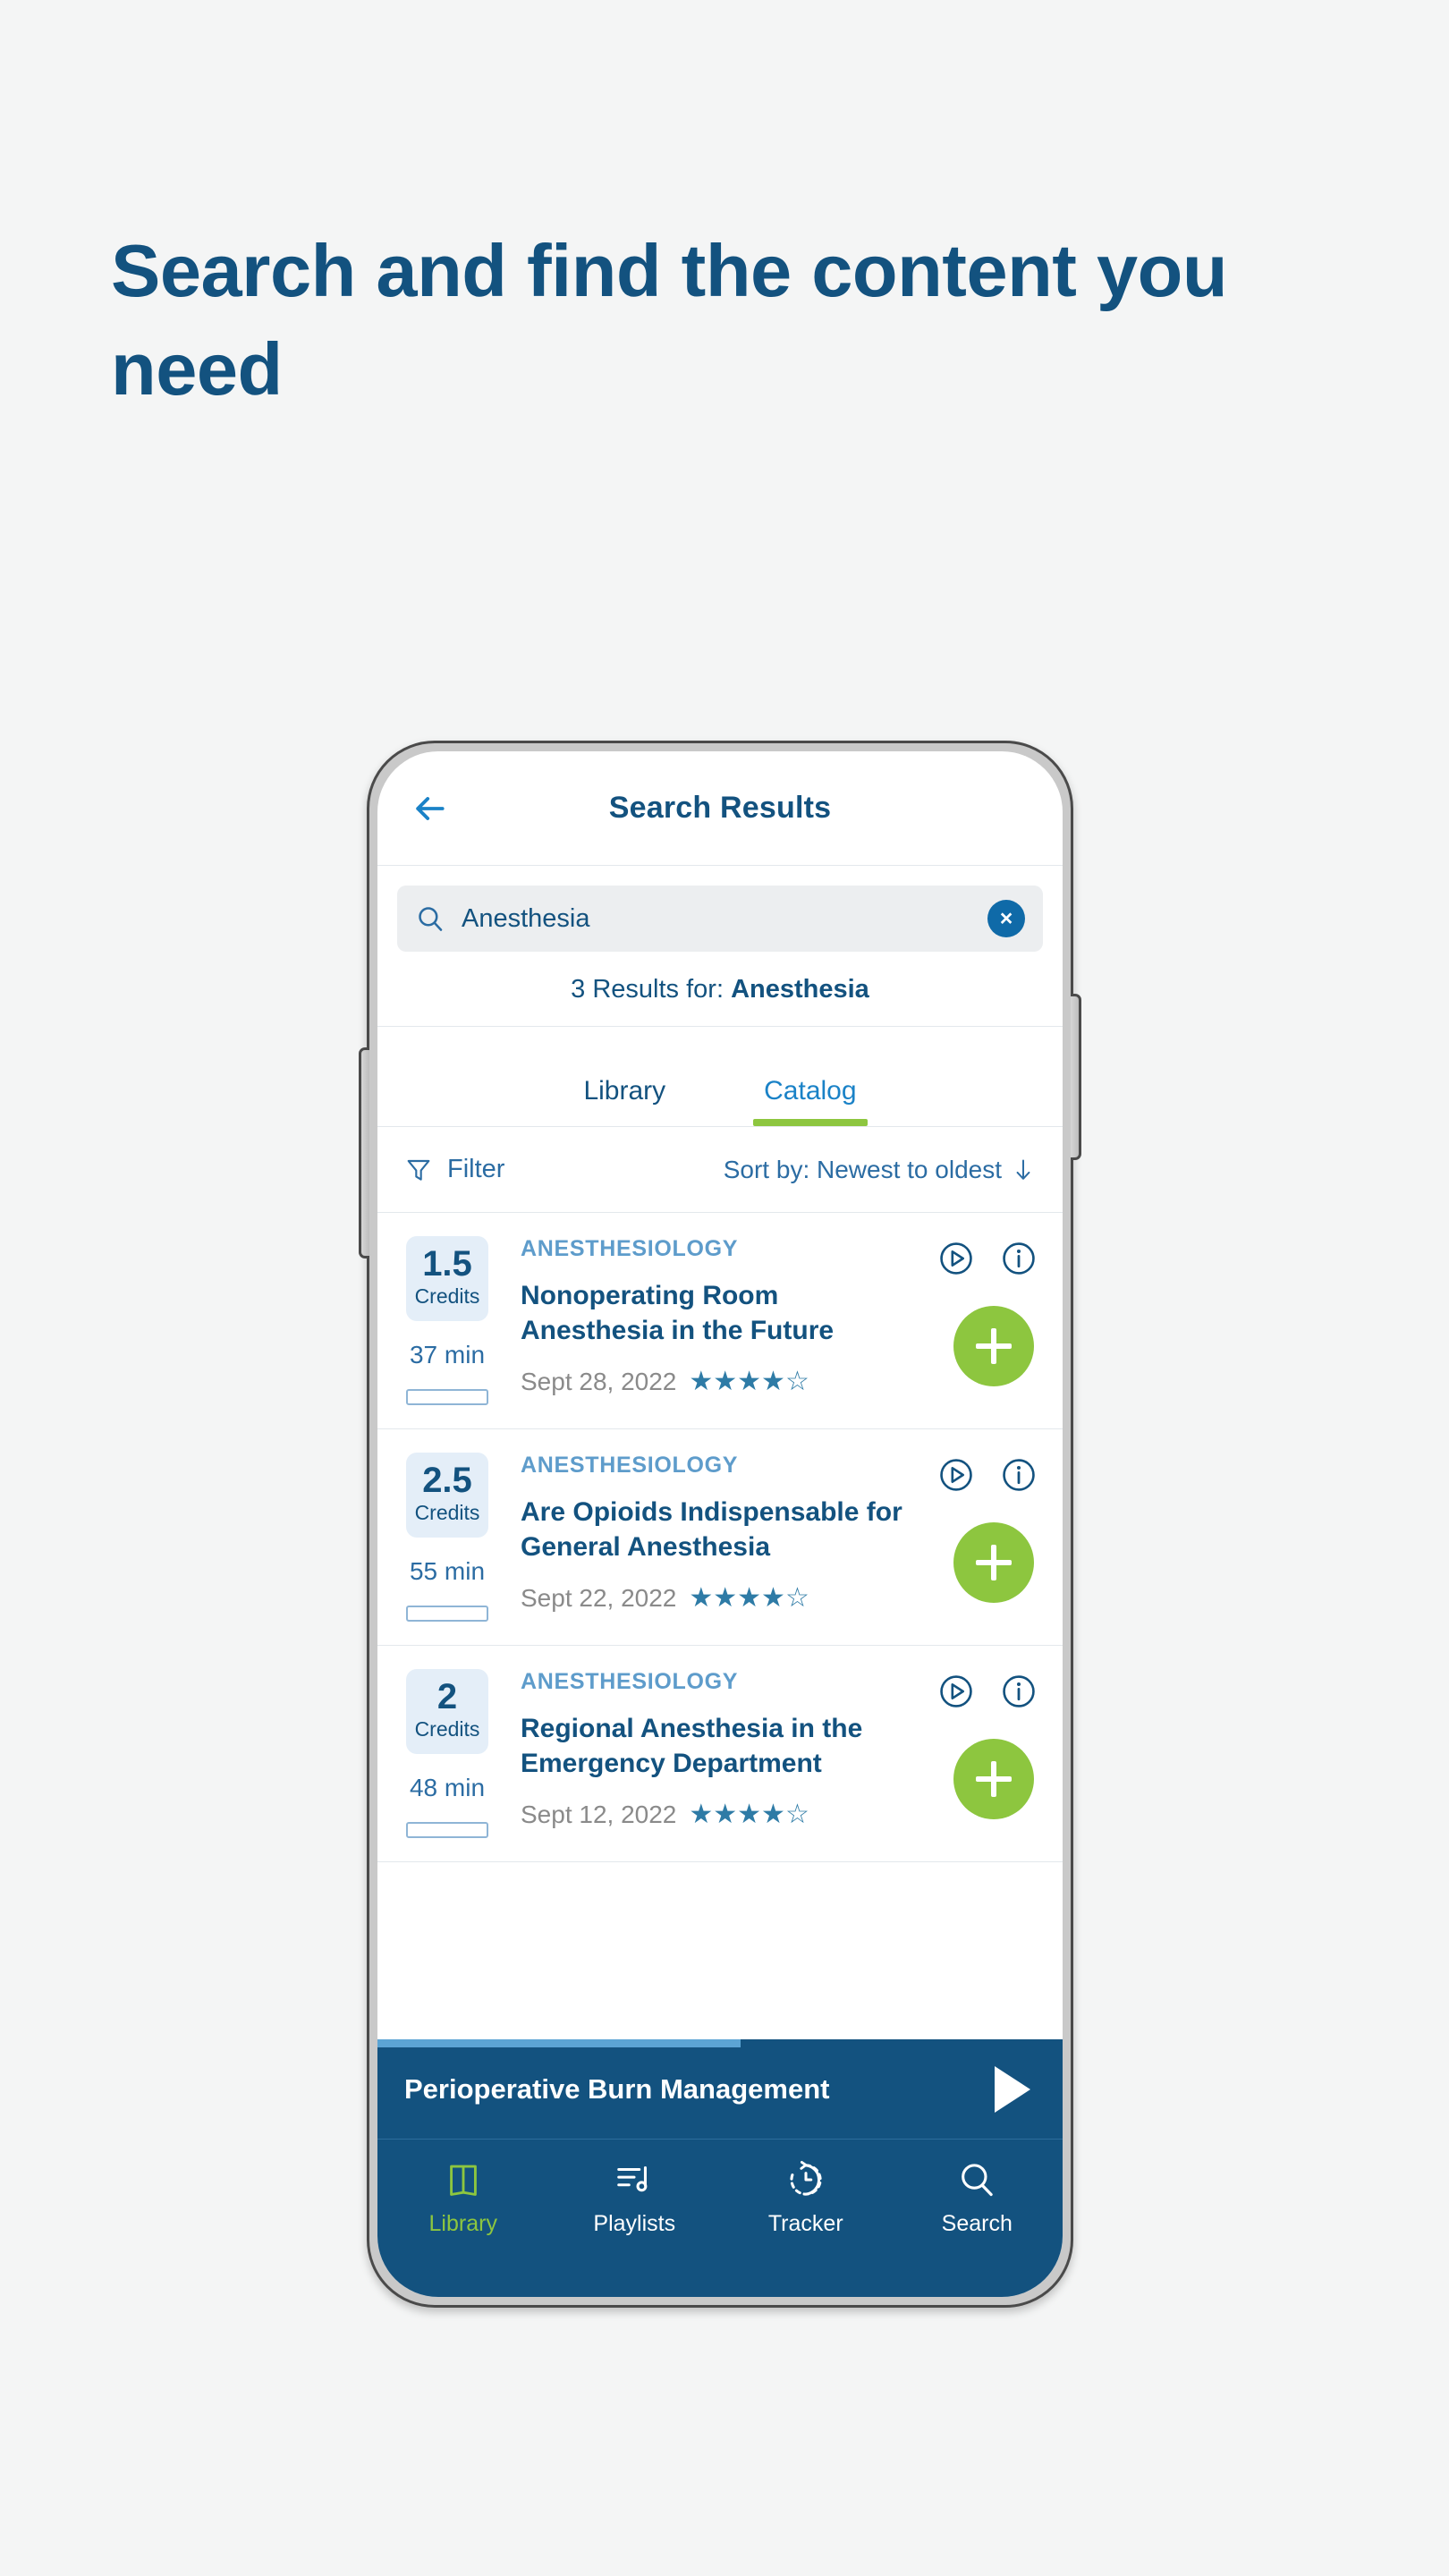 This screenshot has width=1449, height=2576. Describe the element at coordinates (599, 1814) in the screenshot. I see `card-date: Sept 12, 2022` at that location.